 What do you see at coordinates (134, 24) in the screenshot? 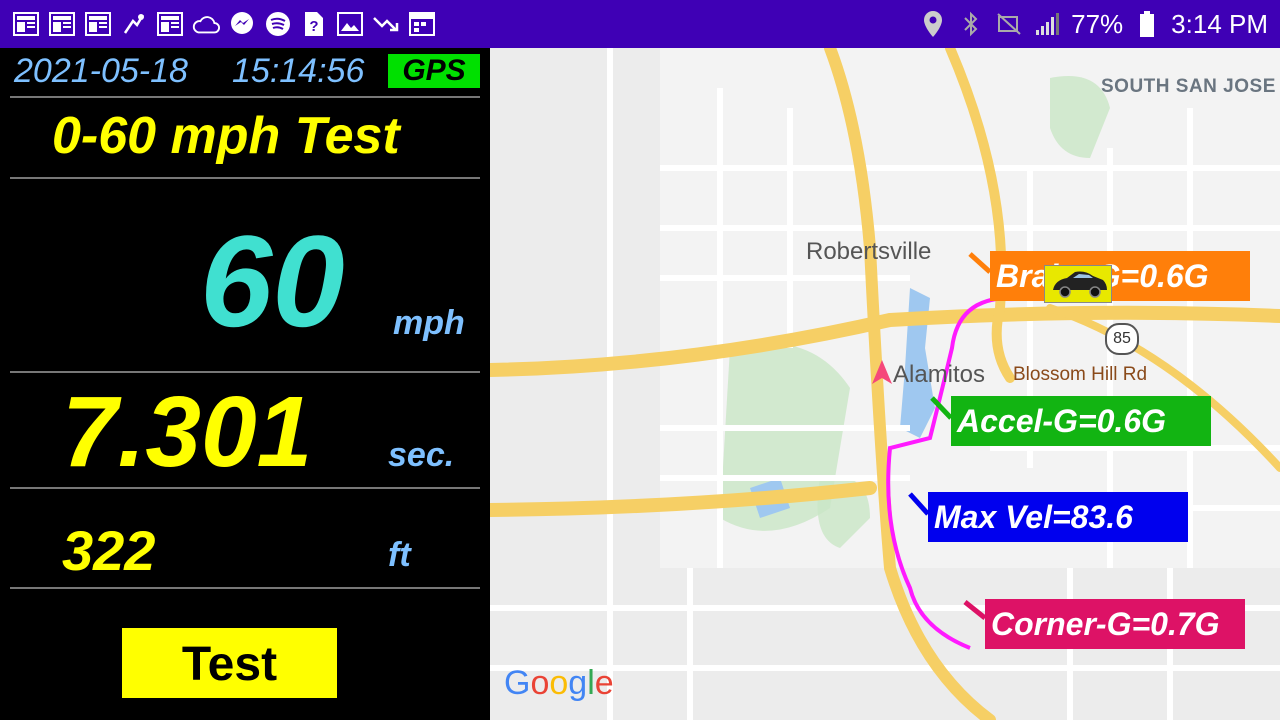
I see `sync-icon` at bounding box center [134, 24].